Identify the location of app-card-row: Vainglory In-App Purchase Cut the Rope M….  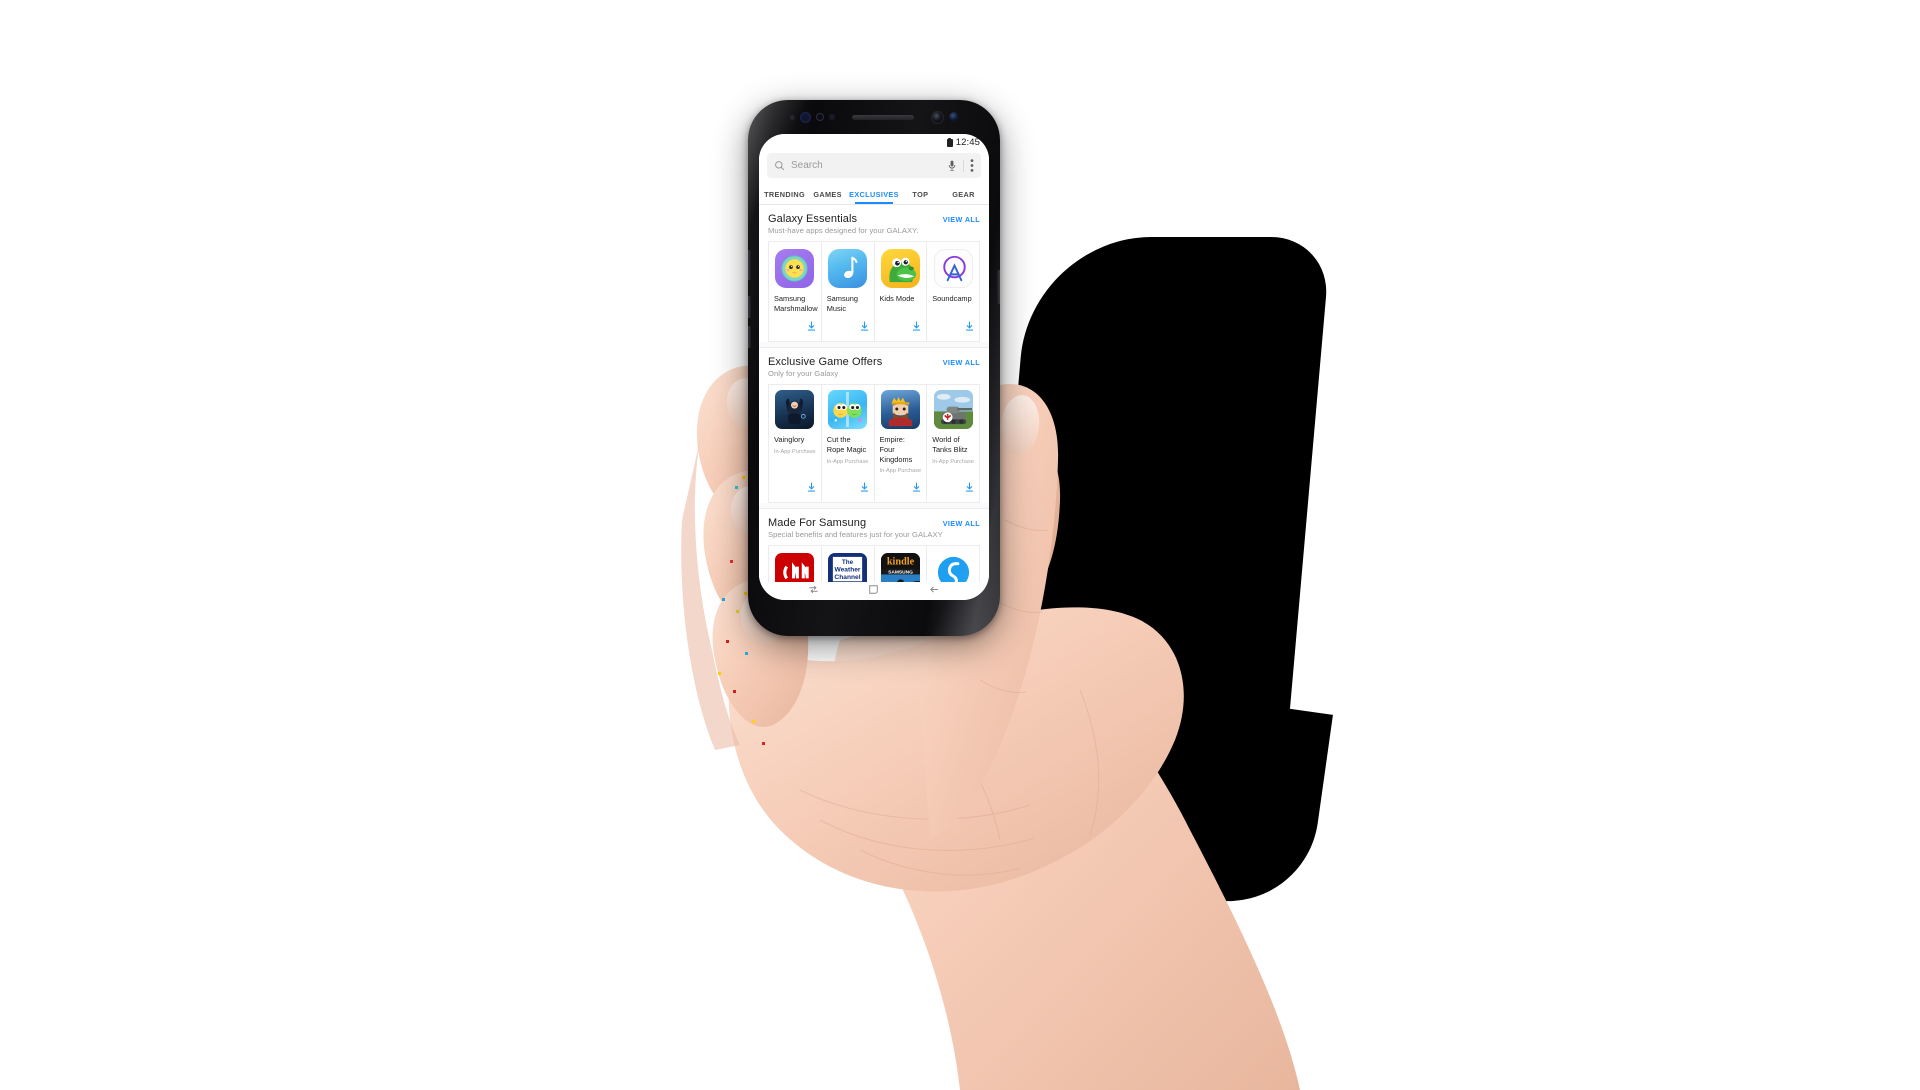
(874, 444).